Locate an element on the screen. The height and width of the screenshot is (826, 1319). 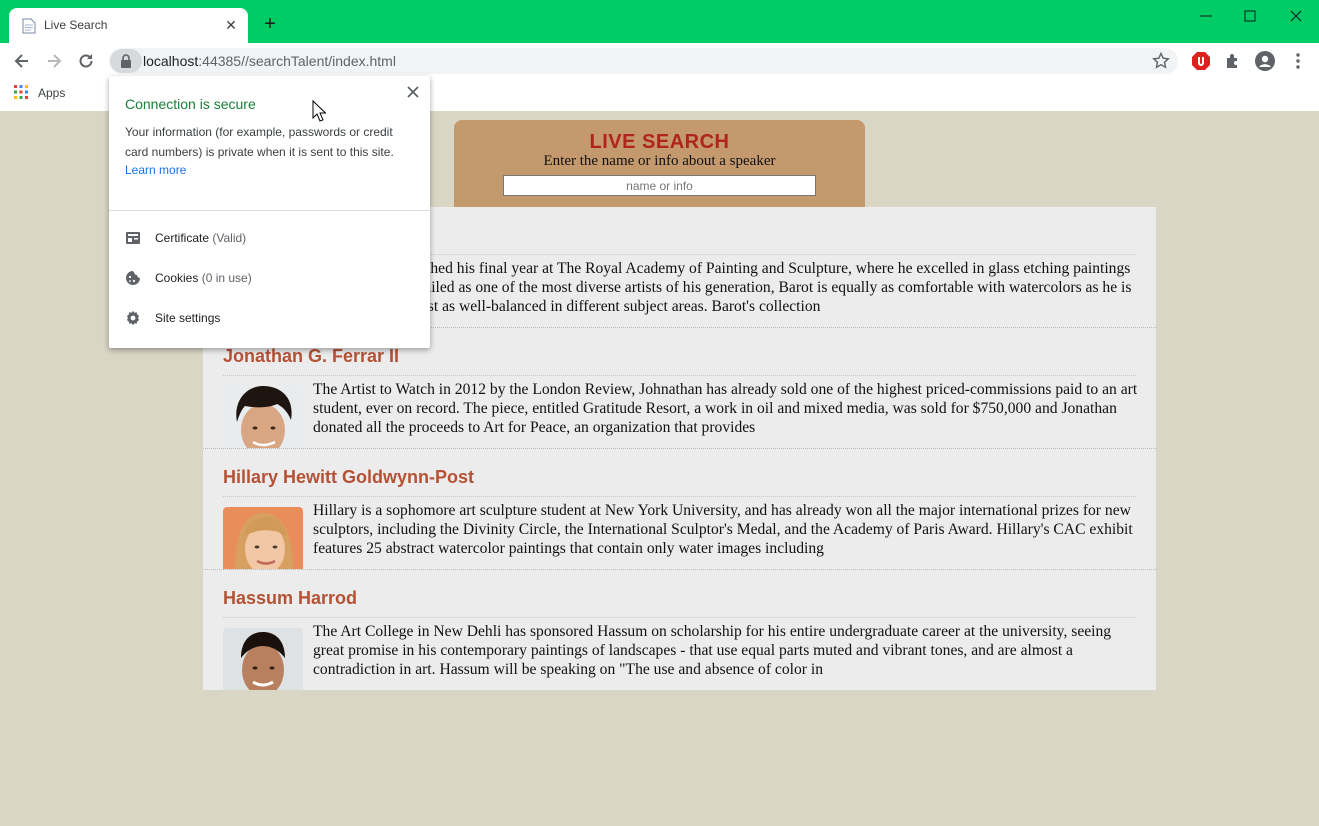
window-close-icon is located at coordinates (1296, 16).